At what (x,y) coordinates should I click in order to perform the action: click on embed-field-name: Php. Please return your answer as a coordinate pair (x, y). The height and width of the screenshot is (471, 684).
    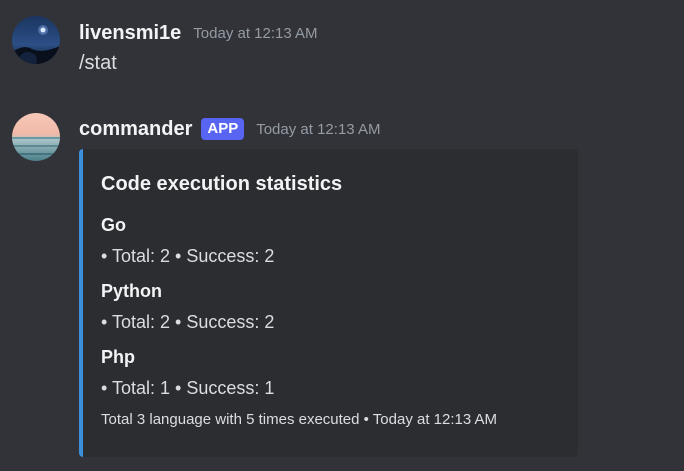
    Looking at the image, I should click on (118, 357).